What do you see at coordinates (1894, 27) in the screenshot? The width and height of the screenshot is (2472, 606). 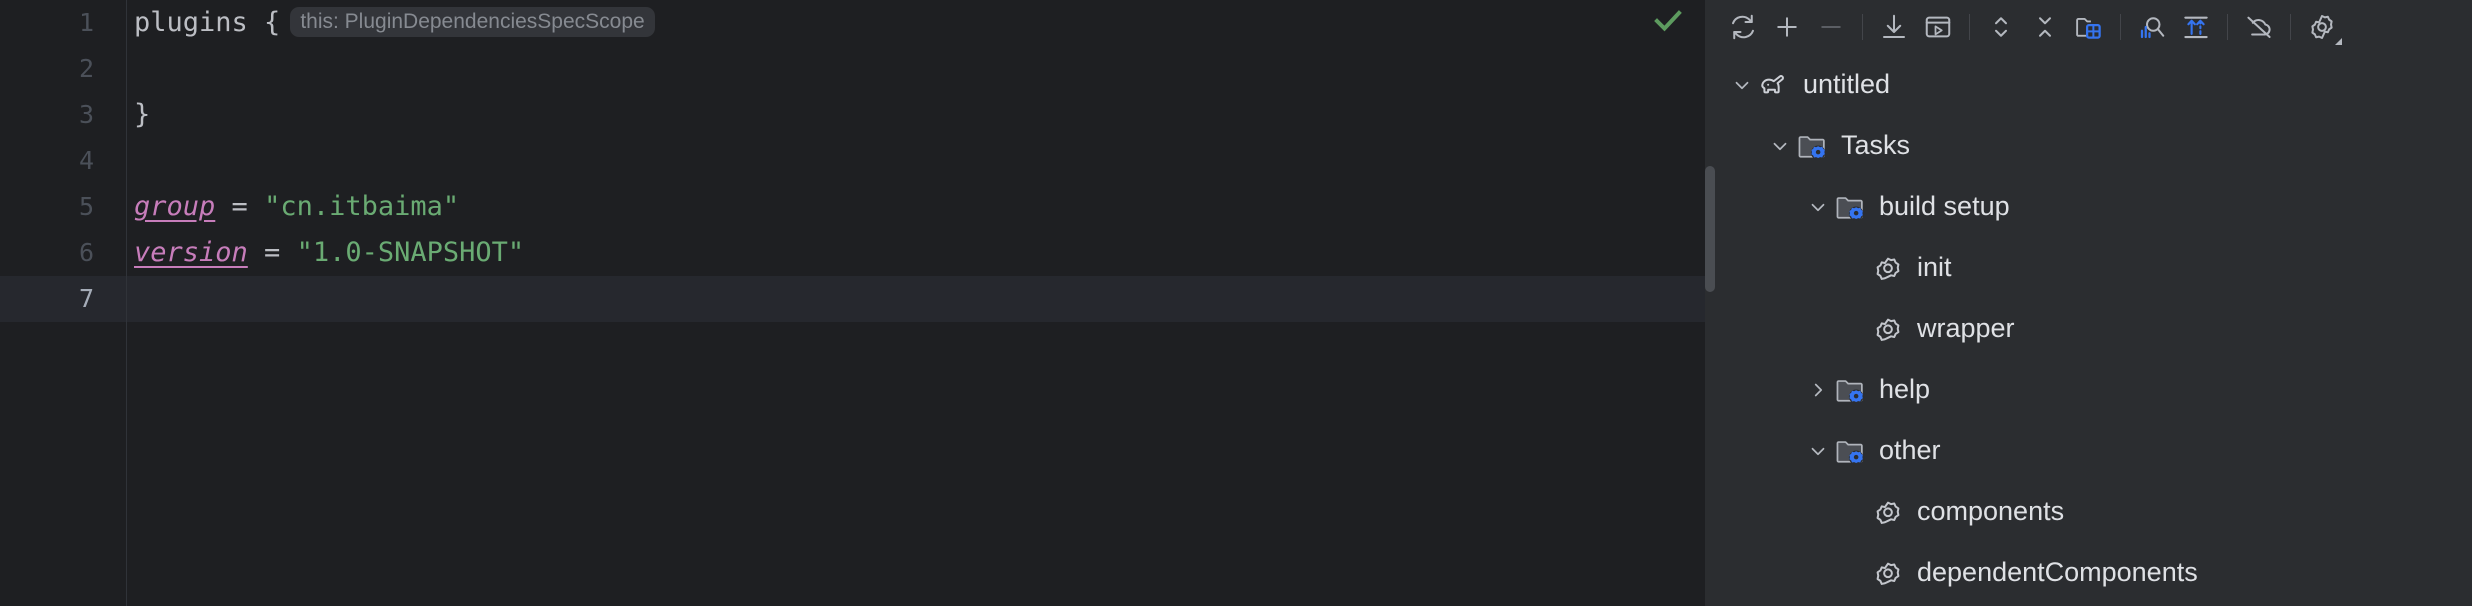 I see `download-sources-icon` at bounding box center [1894, 27].